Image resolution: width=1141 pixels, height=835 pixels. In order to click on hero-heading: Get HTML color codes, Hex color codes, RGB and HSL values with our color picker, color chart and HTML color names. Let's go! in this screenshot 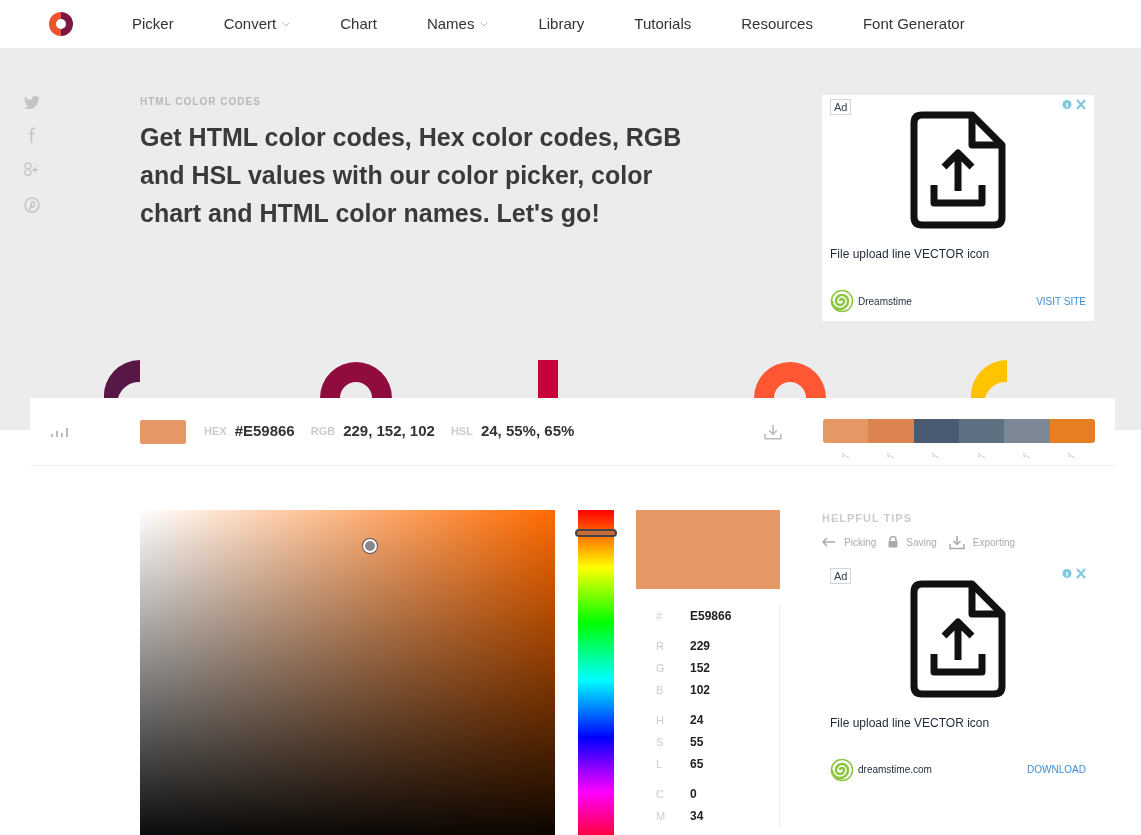, I will do `click(411, 175)`.